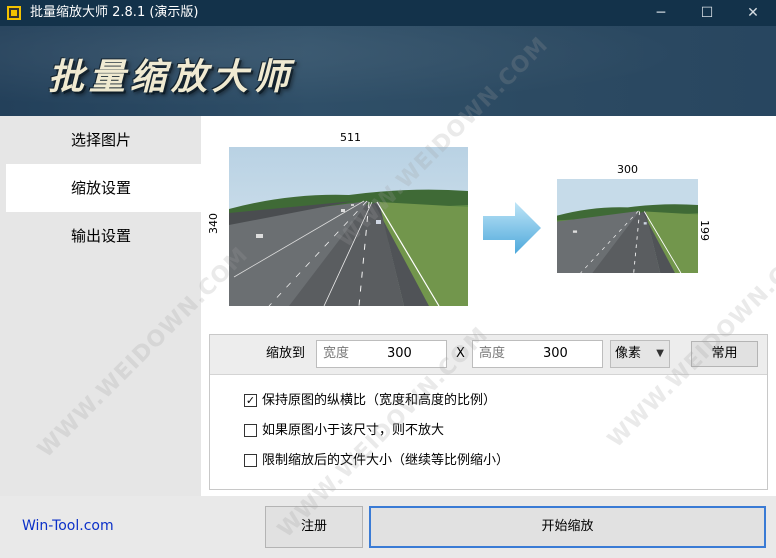 This screenshot has width=776, height=558. I want to click on minimize-button: ─, so click(661, 13).